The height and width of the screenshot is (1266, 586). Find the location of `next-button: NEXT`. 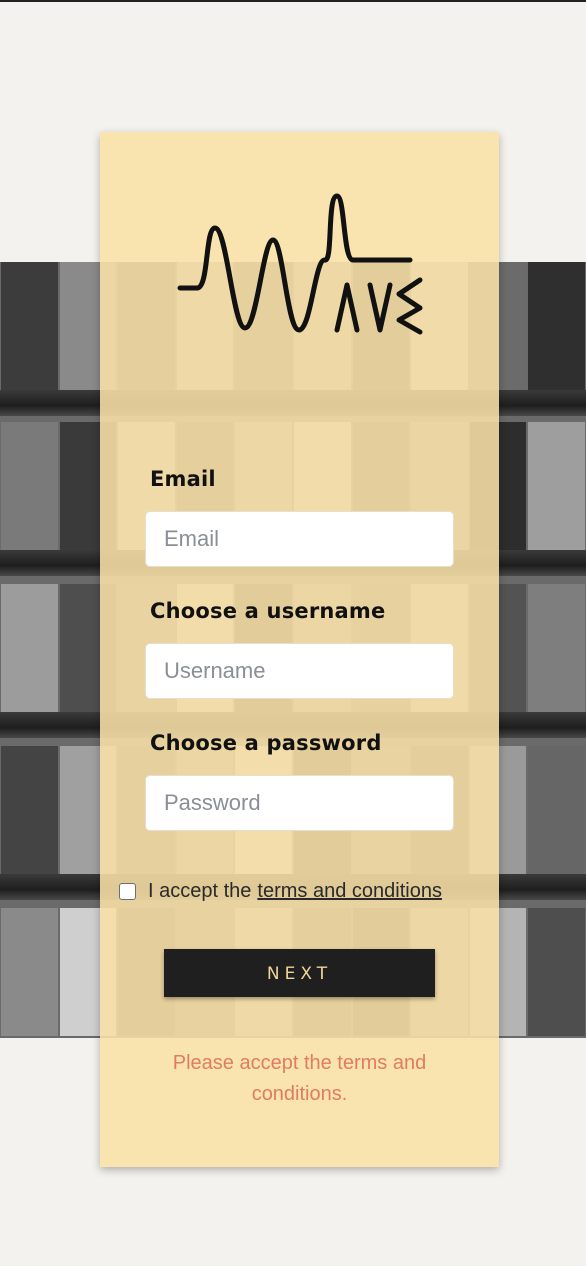

next-button: NEXT is located at coordinates (299, 973).